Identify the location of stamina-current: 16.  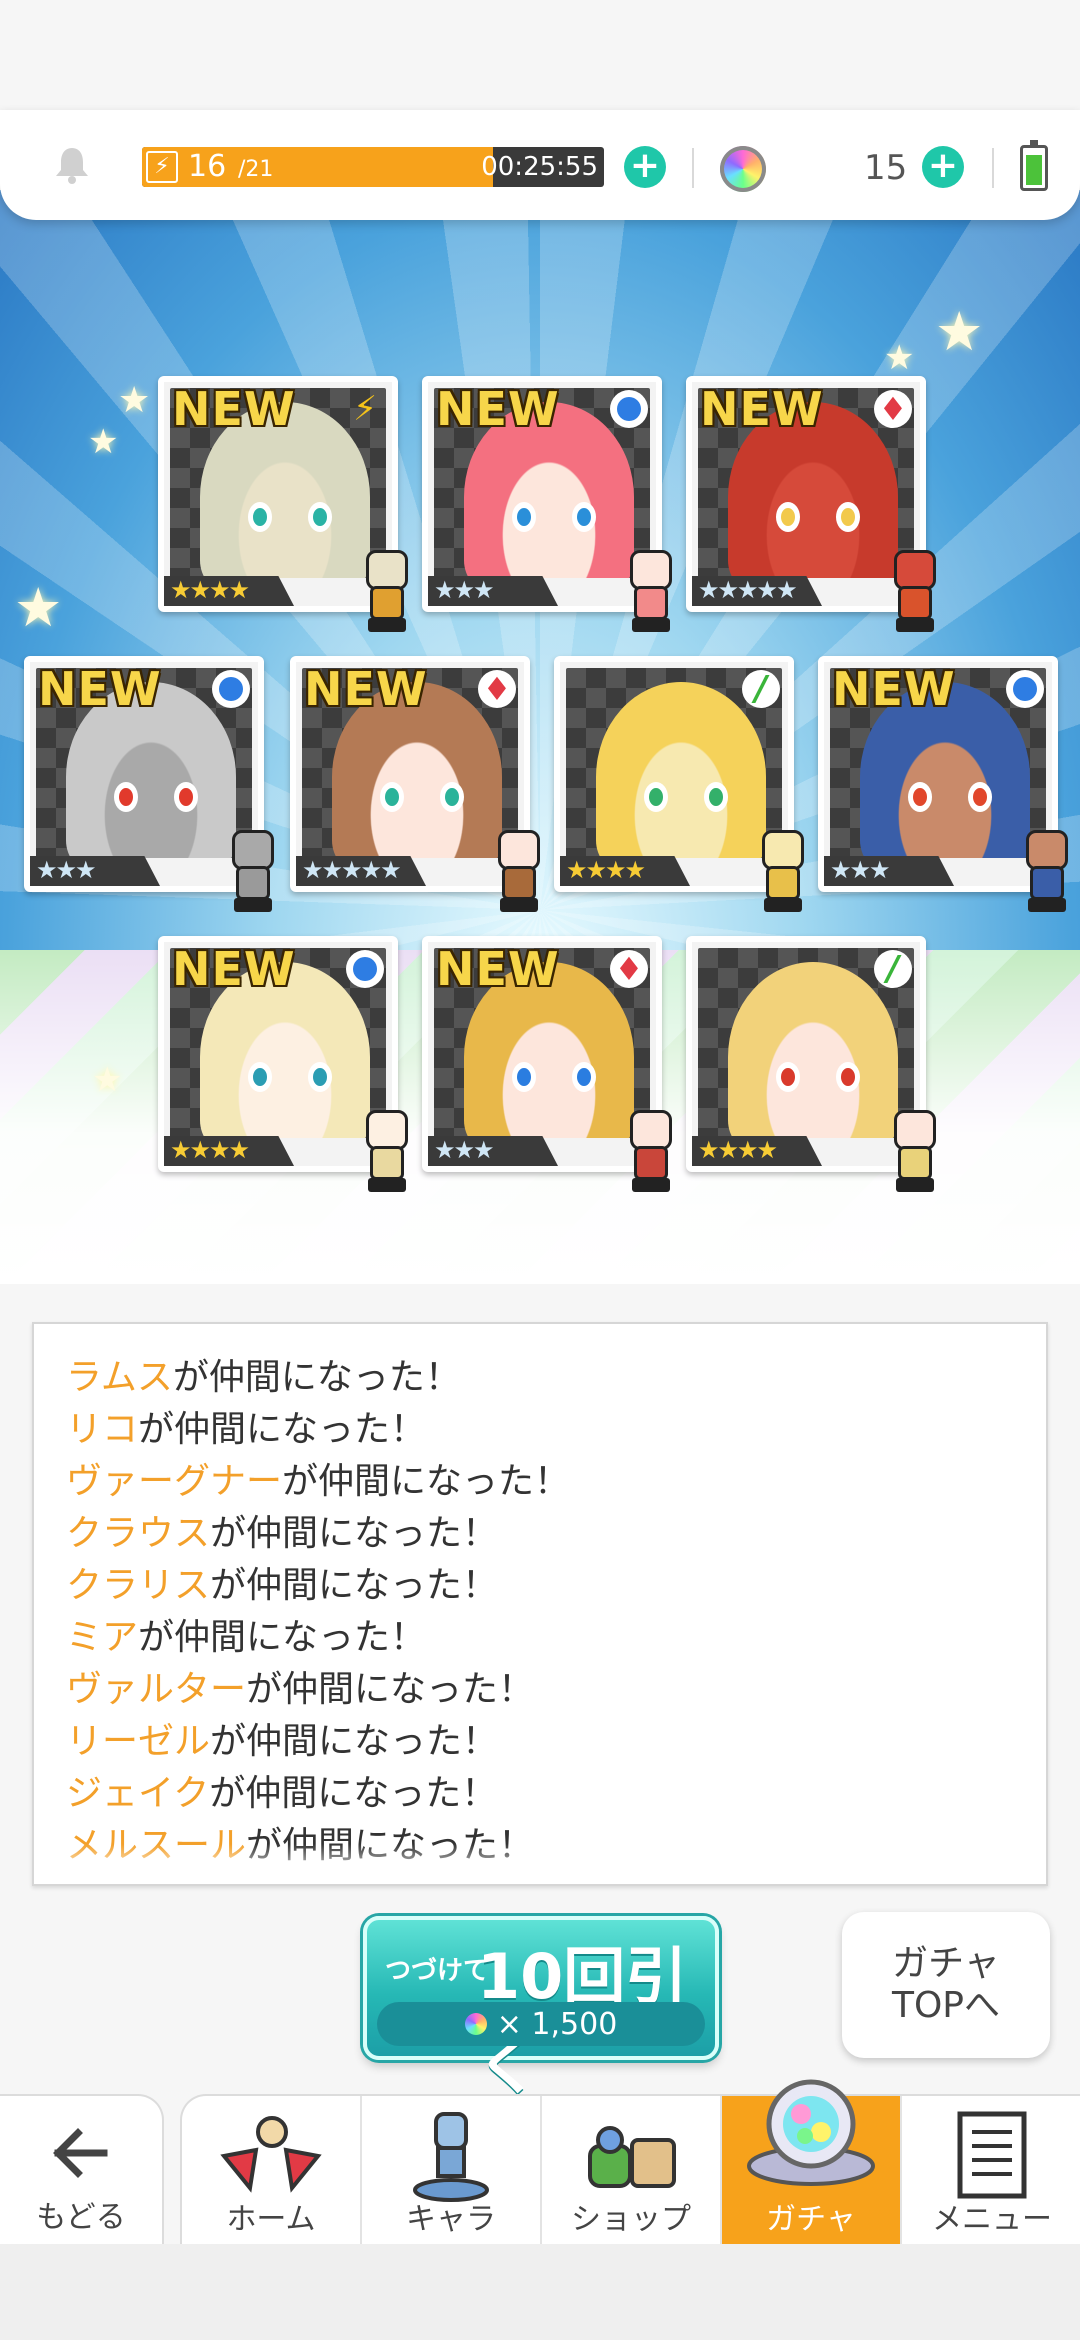
(207, 166).